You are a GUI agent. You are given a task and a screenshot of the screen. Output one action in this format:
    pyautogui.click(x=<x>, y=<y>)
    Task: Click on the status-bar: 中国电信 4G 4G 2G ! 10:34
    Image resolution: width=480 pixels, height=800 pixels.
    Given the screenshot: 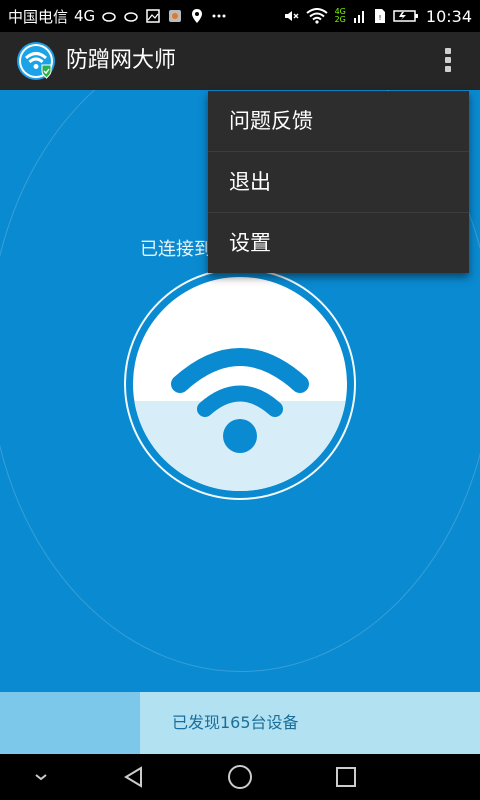 What is the action you would take?
    pyautogui.click(x=240, y=16)
    